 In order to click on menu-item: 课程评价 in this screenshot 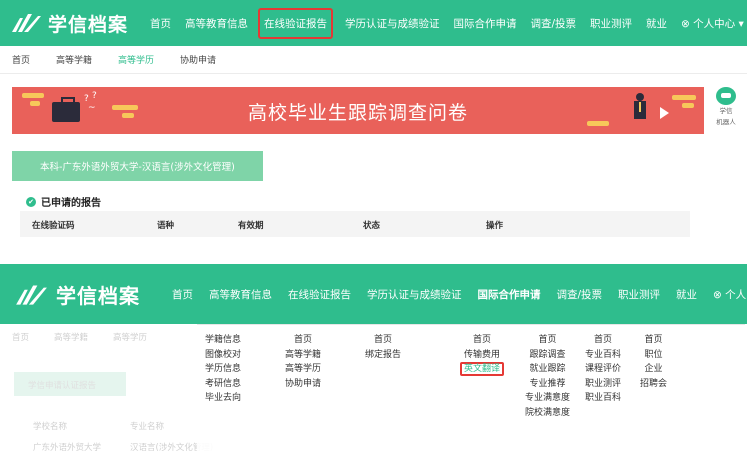, I will do `click(603, 369)`.